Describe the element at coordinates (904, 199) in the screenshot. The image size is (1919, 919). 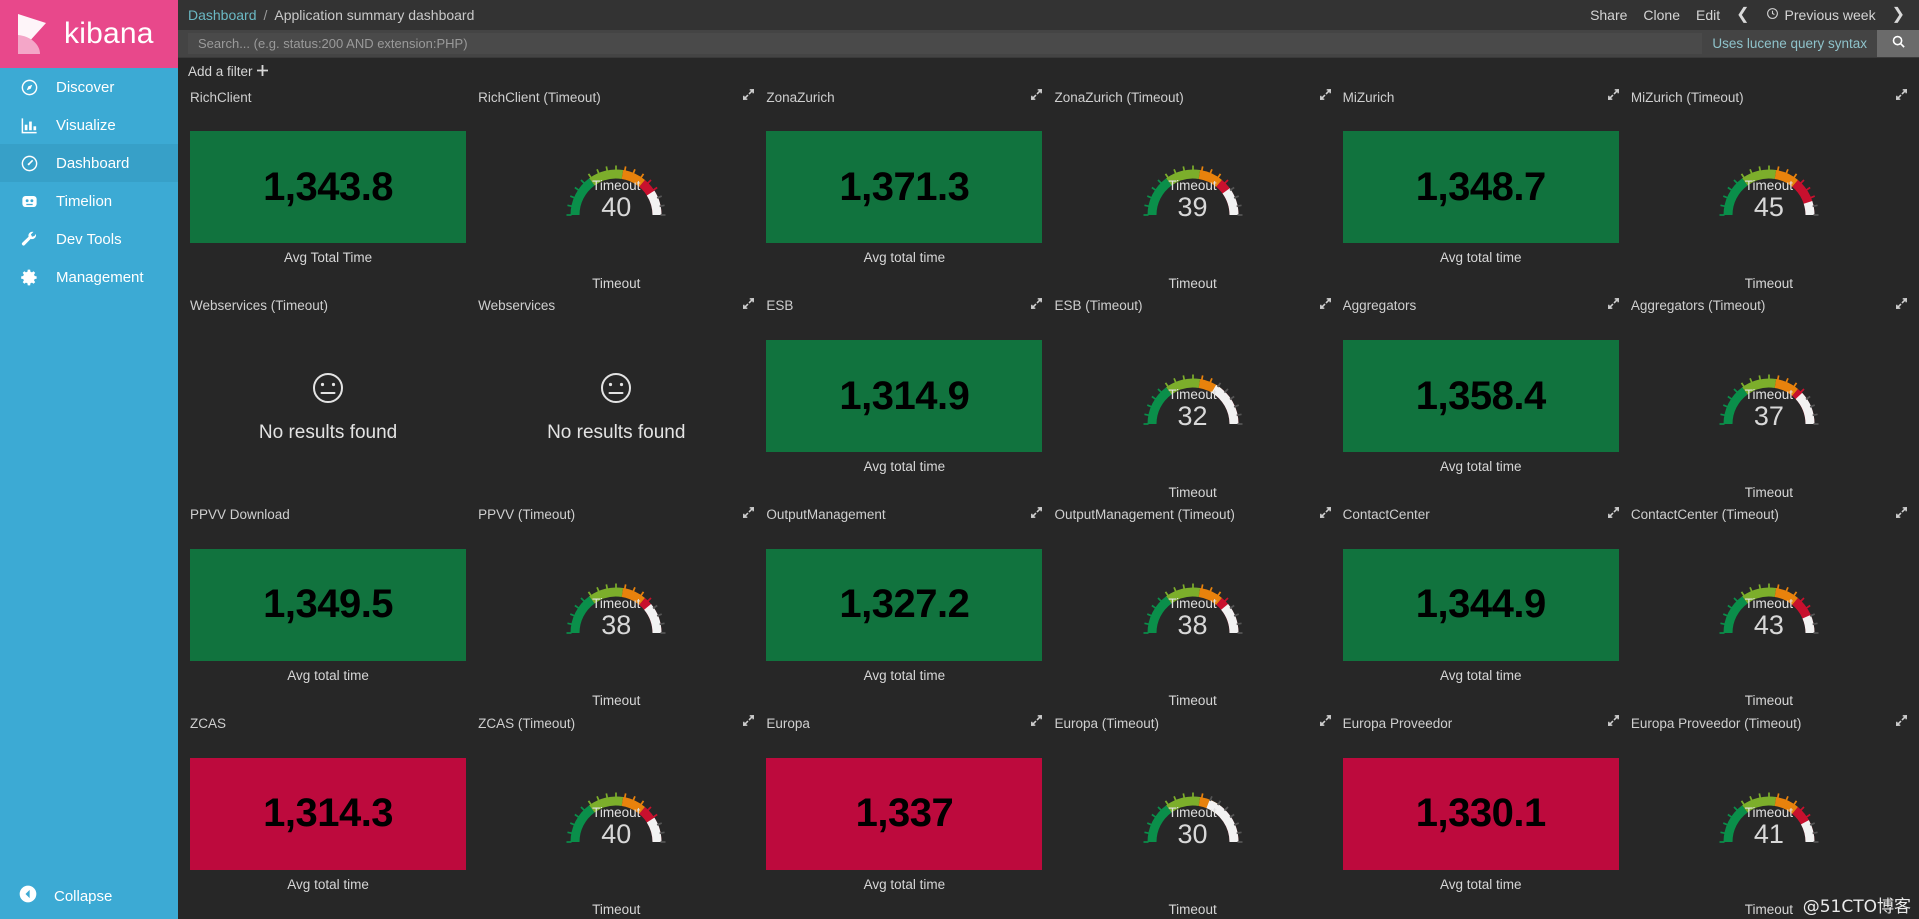
I see `panel-body: 1,371.3 Avg total time` at that location.